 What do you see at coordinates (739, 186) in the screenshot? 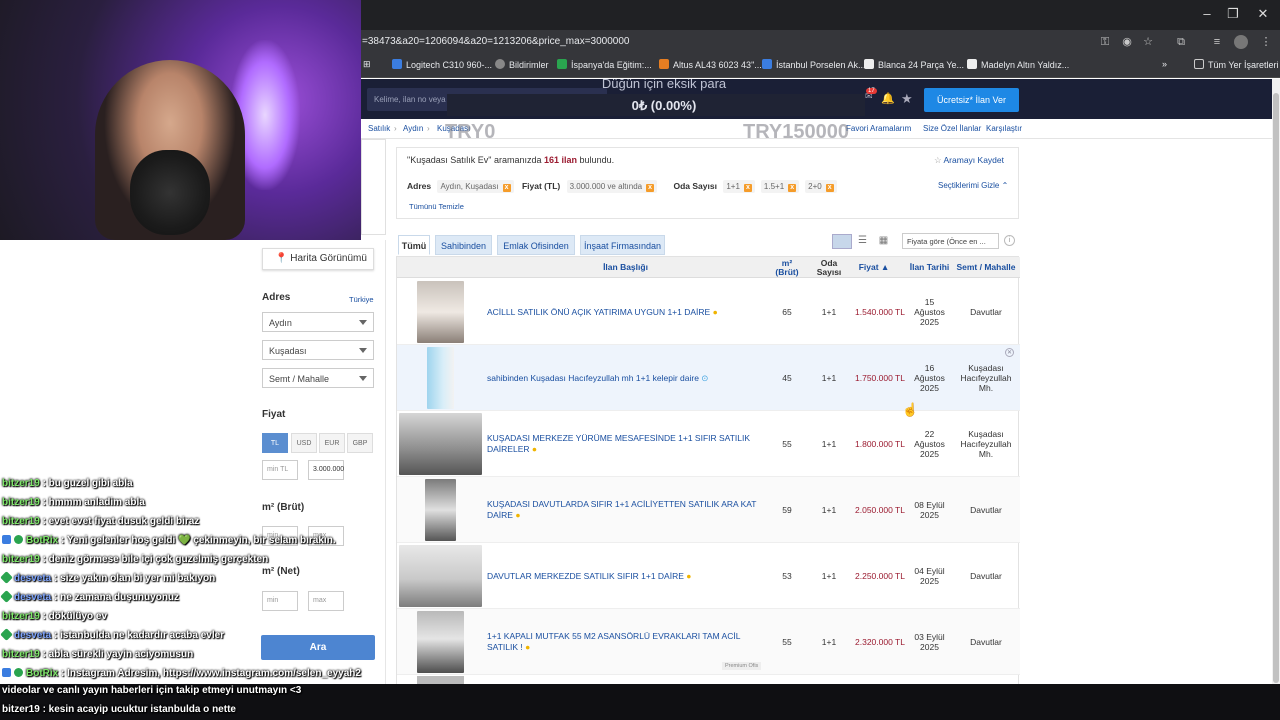
I see `filter-chip: 1+1 x` at bounding box center [739, 186].